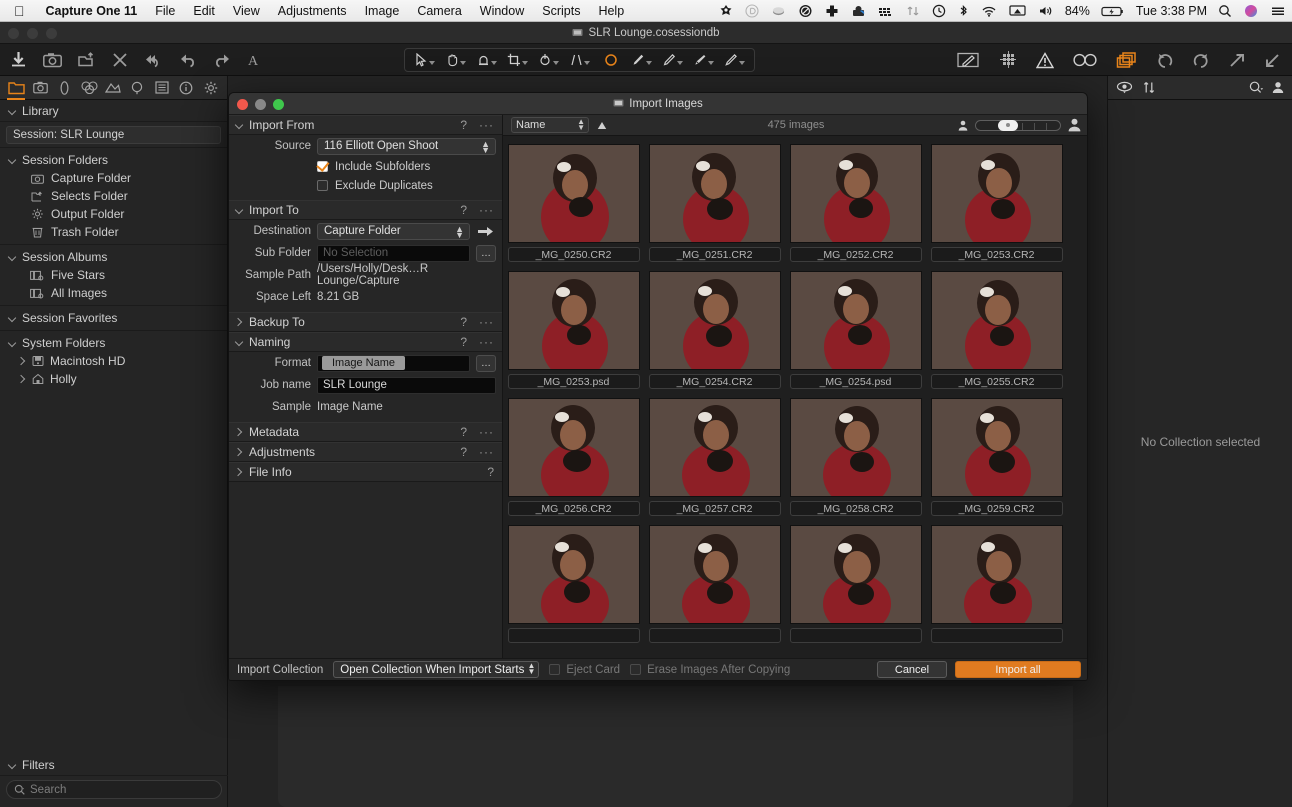  What do you see at coordinates (963, 125) in the screenshot?
I see `small-thumbnail-icon` at bounding box center [963, 125].